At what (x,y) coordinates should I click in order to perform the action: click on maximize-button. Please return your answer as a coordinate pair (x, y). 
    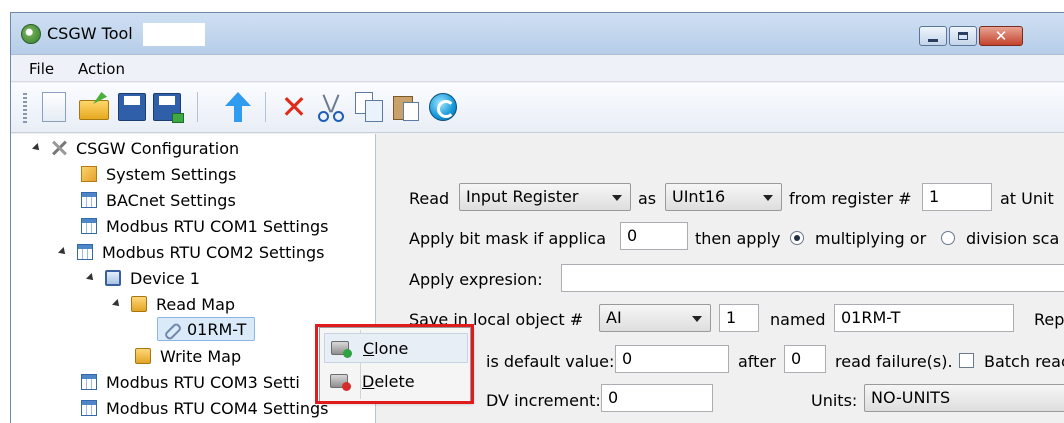
    Looking at the image, I should click on (963, 36).